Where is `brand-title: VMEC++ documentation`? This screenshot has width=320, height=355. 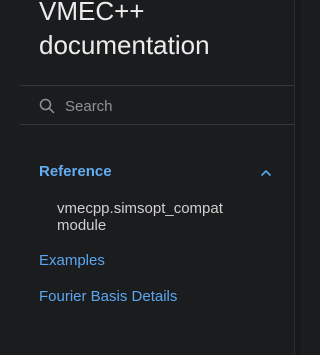 brand-title: VMEC++ documentation is located at coordinates (159, 31).